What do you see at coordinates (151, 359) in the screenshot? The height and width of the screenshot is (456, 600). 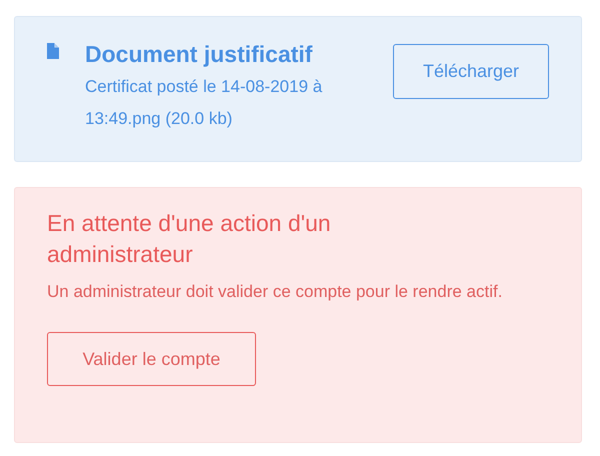 I see `validate-account-button: Valider le compte` at bounding box center [151, 359].